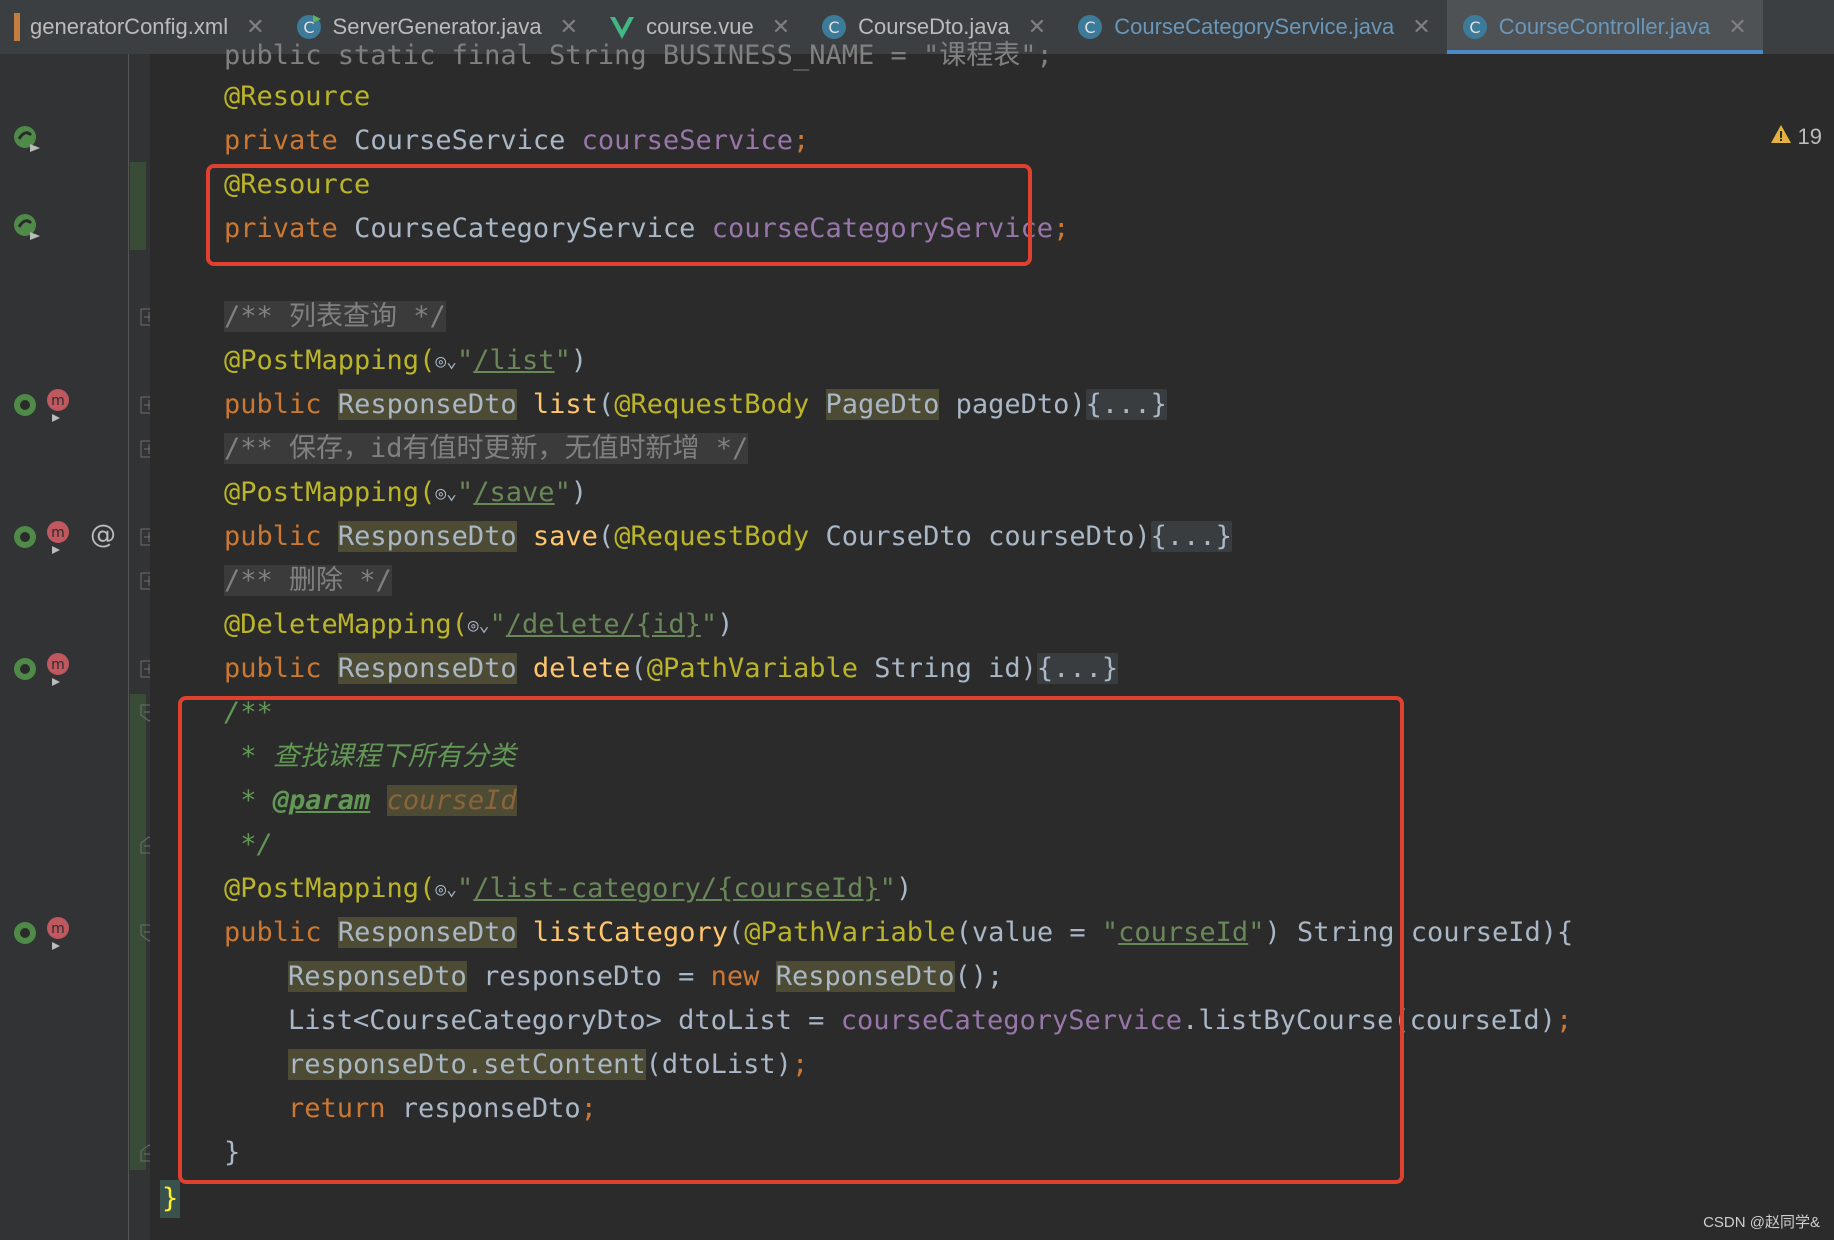  What do you see at coordinates (346, 624) in the screenshot?
I see `annotation: @DeleteMapping(` at bounding box center [346, 624].